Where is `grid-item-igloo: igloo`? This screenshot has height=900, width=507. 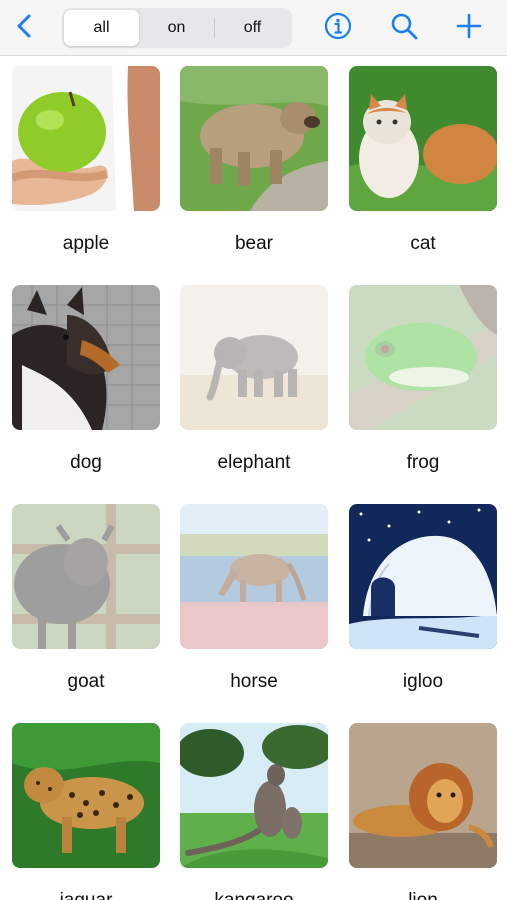 grid-item-igloo: igloo is located at coordinates (423, 598).